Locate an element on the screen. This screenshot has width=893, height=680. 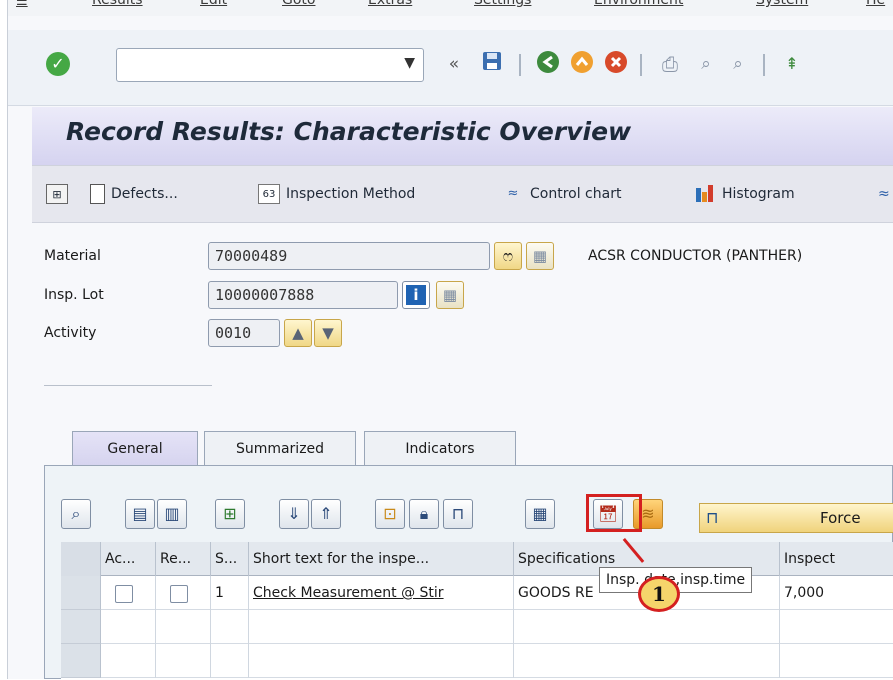
cancel-icon is located at coordinates (616, 64).